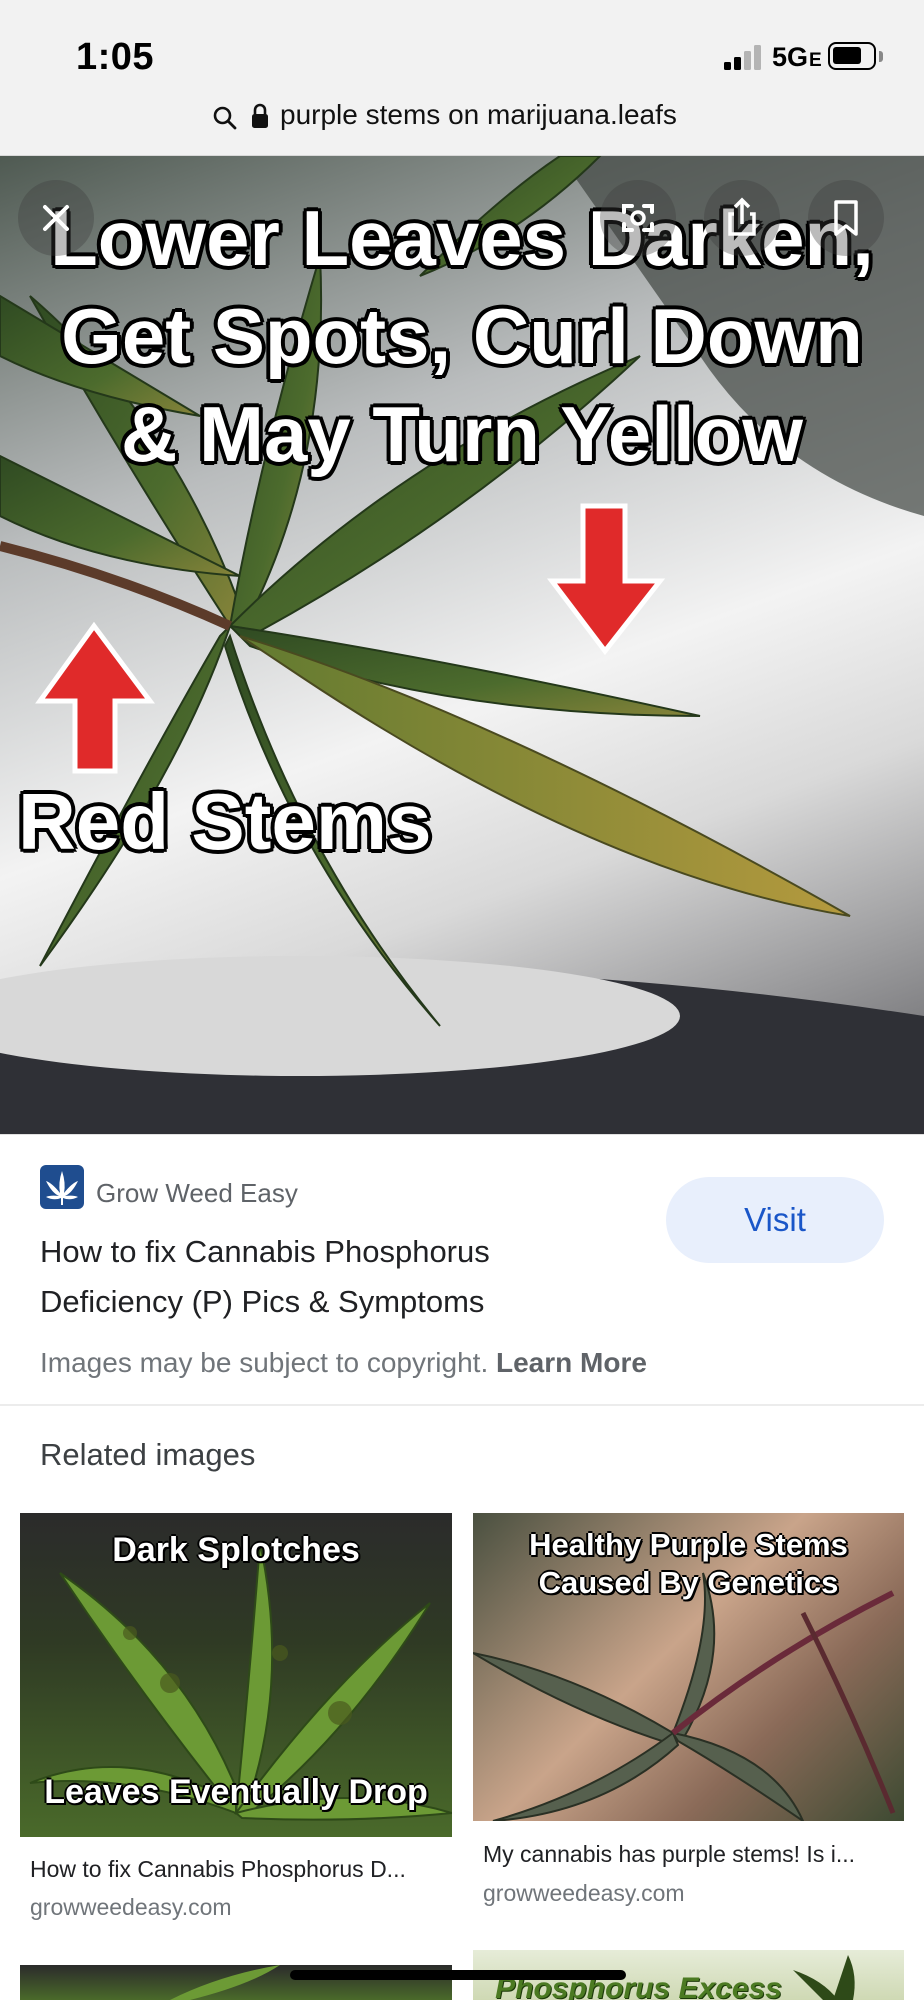 The height and width of the screenshot is (2000, 924). What do you see at coordinates (688, 1667) in the screenshot?
I see `related-thumbnail: Healthy Purple Stems Caused By Genetics` at bounding box center [688, 1667].